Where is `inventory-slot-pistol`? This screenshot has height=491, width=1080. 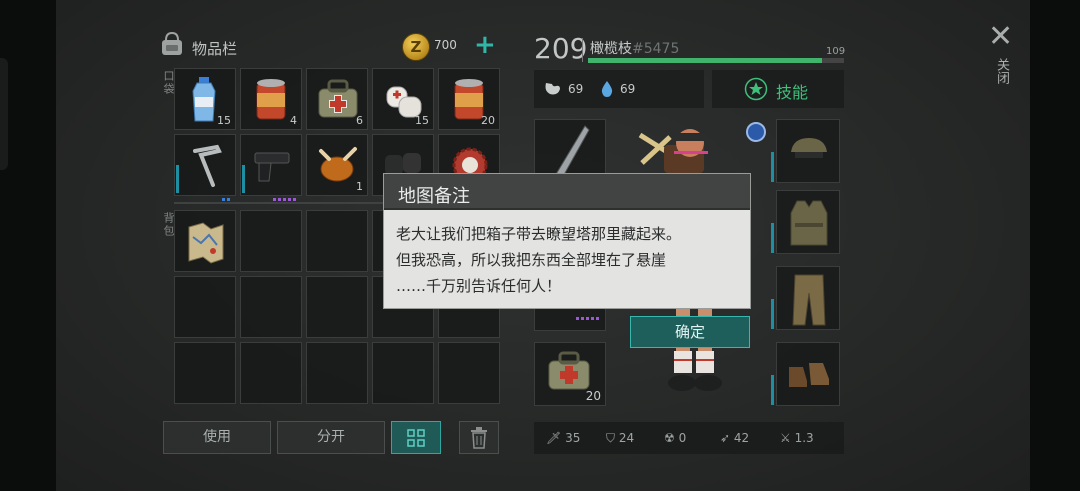
inventory-slot-pistol is located at coordinates (271, 167).